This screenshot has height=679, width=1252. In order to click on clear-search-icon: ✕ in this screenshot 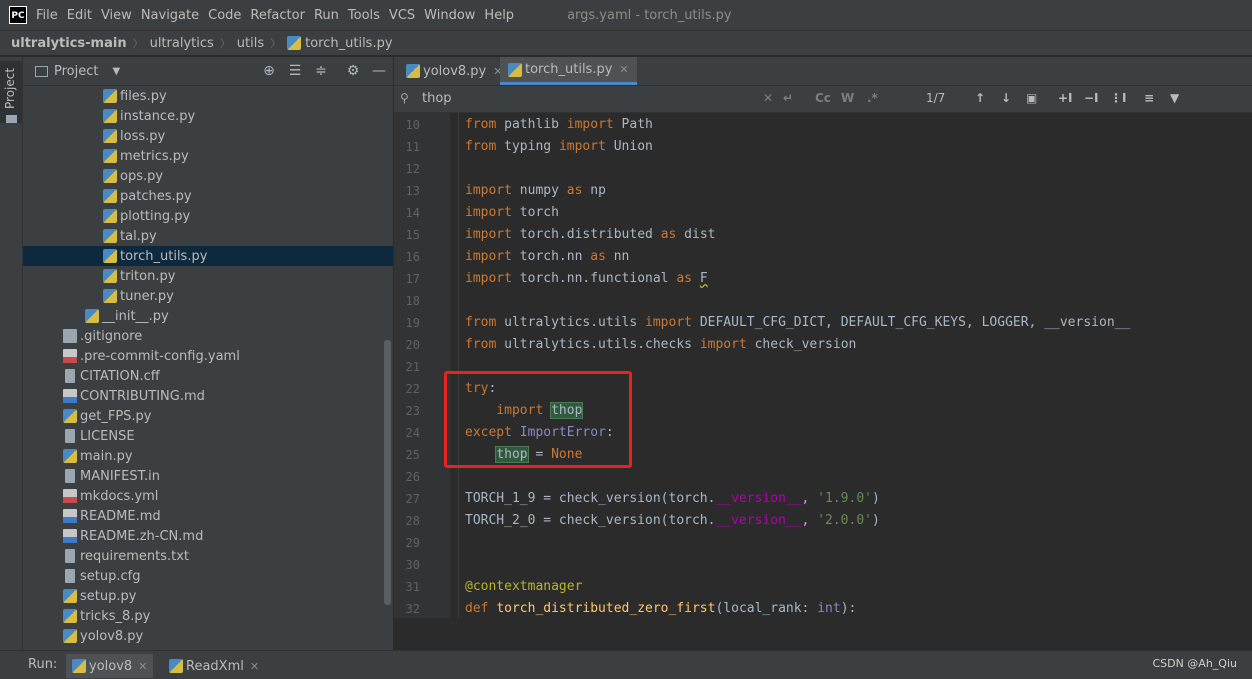, I will do `click(768, 98)`.